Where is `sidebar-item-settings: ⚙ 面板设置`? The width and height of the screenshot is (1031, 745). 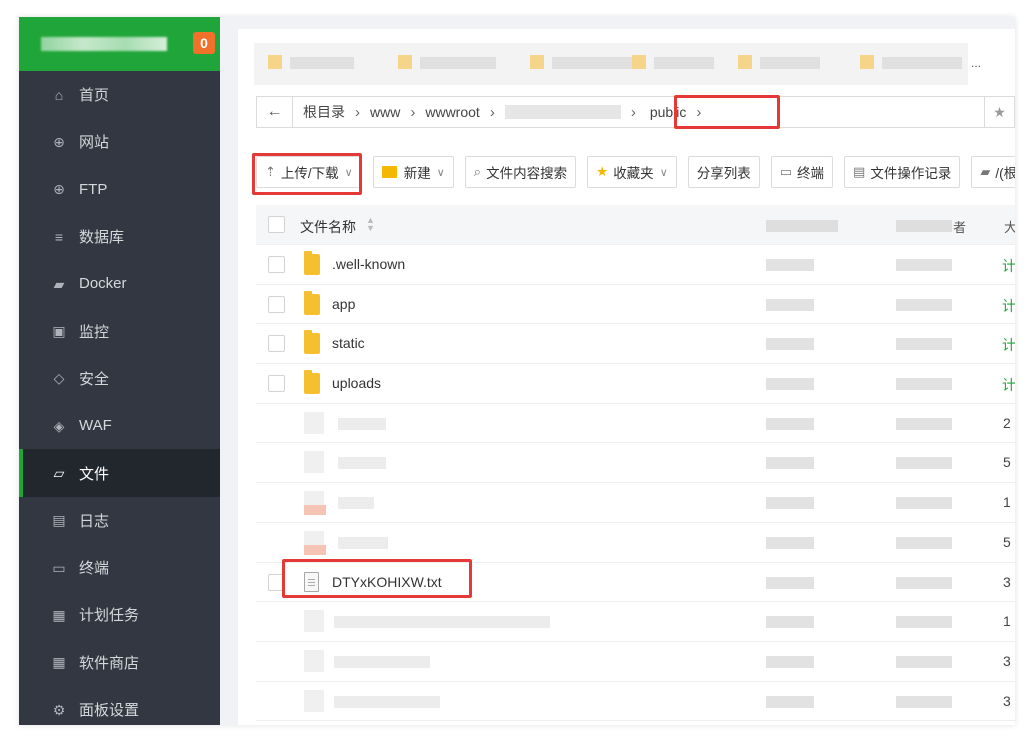 sidebar-item-settings: ⚙ 面板设置 is located at coordinates (119, 705).